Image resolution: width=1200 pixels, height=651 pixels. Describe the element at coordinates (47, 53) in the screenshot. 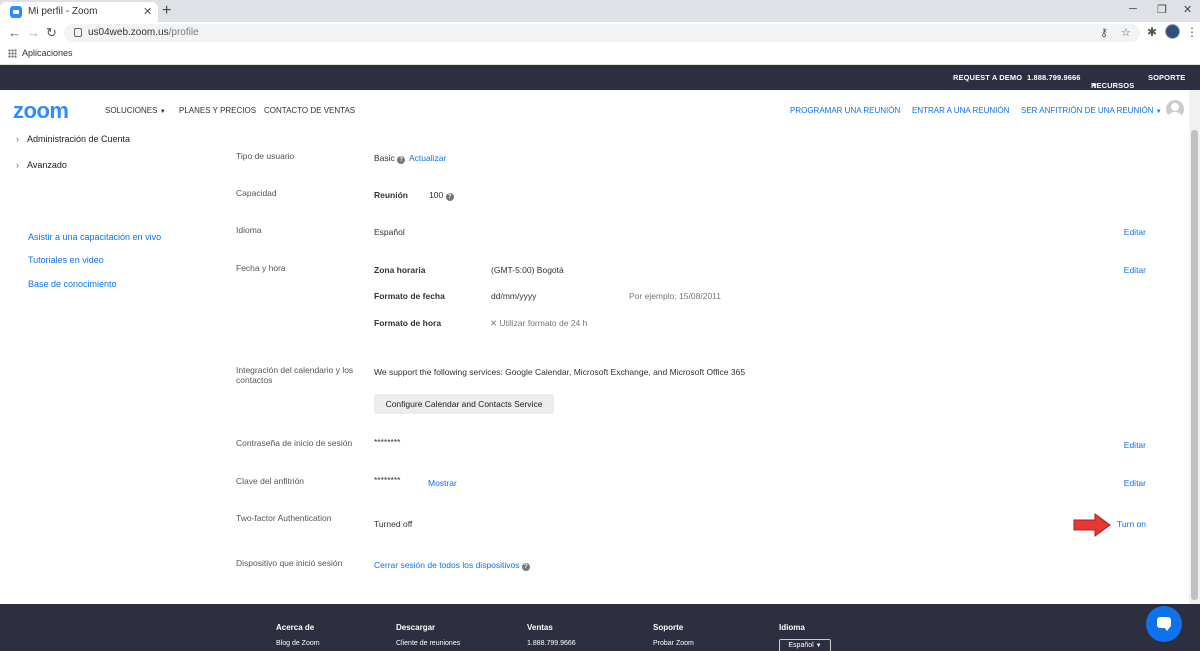

I see `bookmark-apps: Aplicaciones` at that location.